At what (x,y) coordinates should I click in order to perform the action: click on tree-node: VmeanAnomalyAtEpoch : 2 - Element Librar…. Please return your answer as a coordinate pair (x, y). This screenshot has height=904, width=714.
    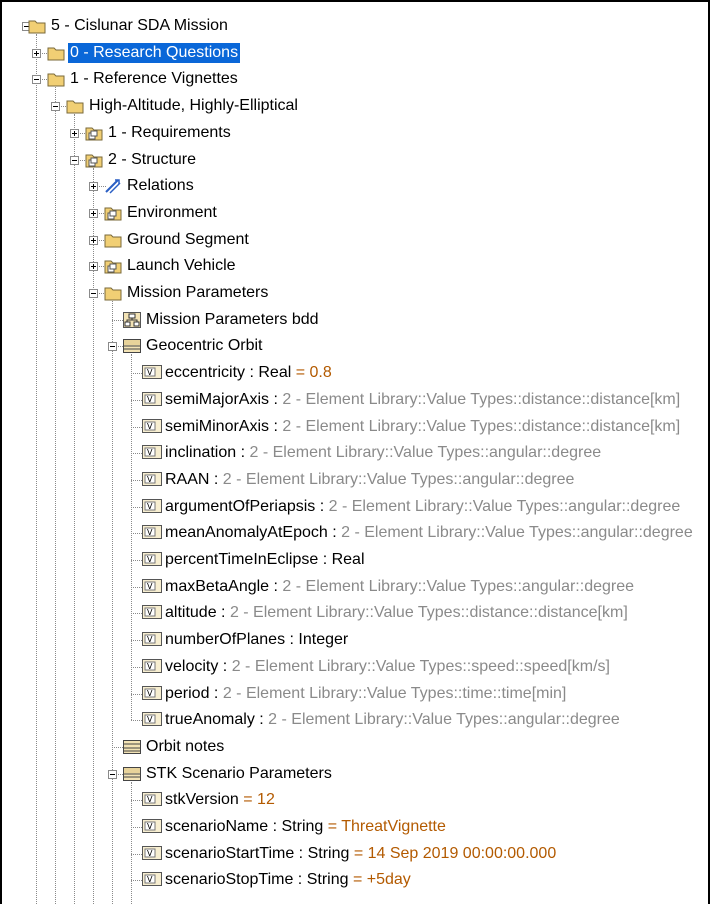
    Looking at the image, I should click on (355, 535).